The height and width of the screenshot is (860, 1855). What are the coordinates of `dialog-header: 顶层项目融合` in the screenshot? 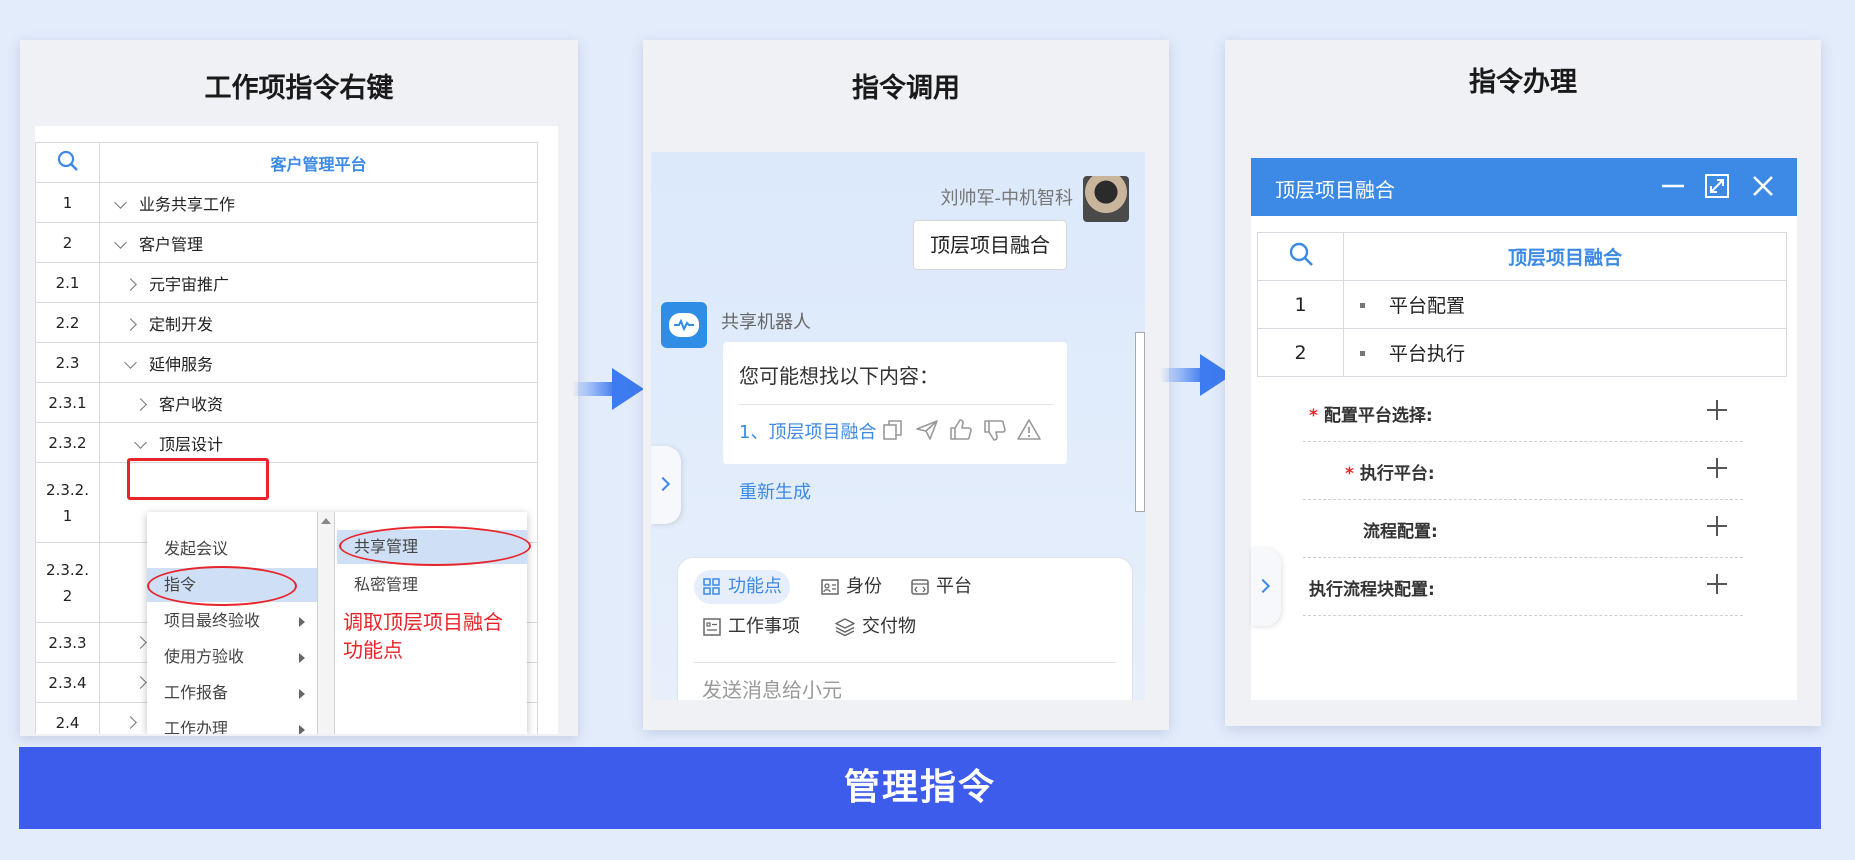 It's located at (1524, 187).